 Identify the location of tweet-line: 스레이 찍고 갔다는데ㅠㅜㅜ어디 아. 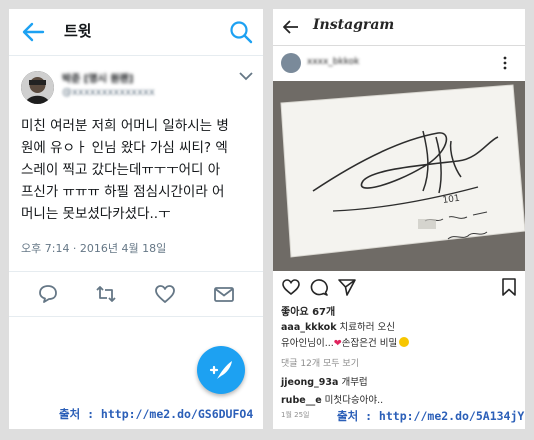
(121, 170).